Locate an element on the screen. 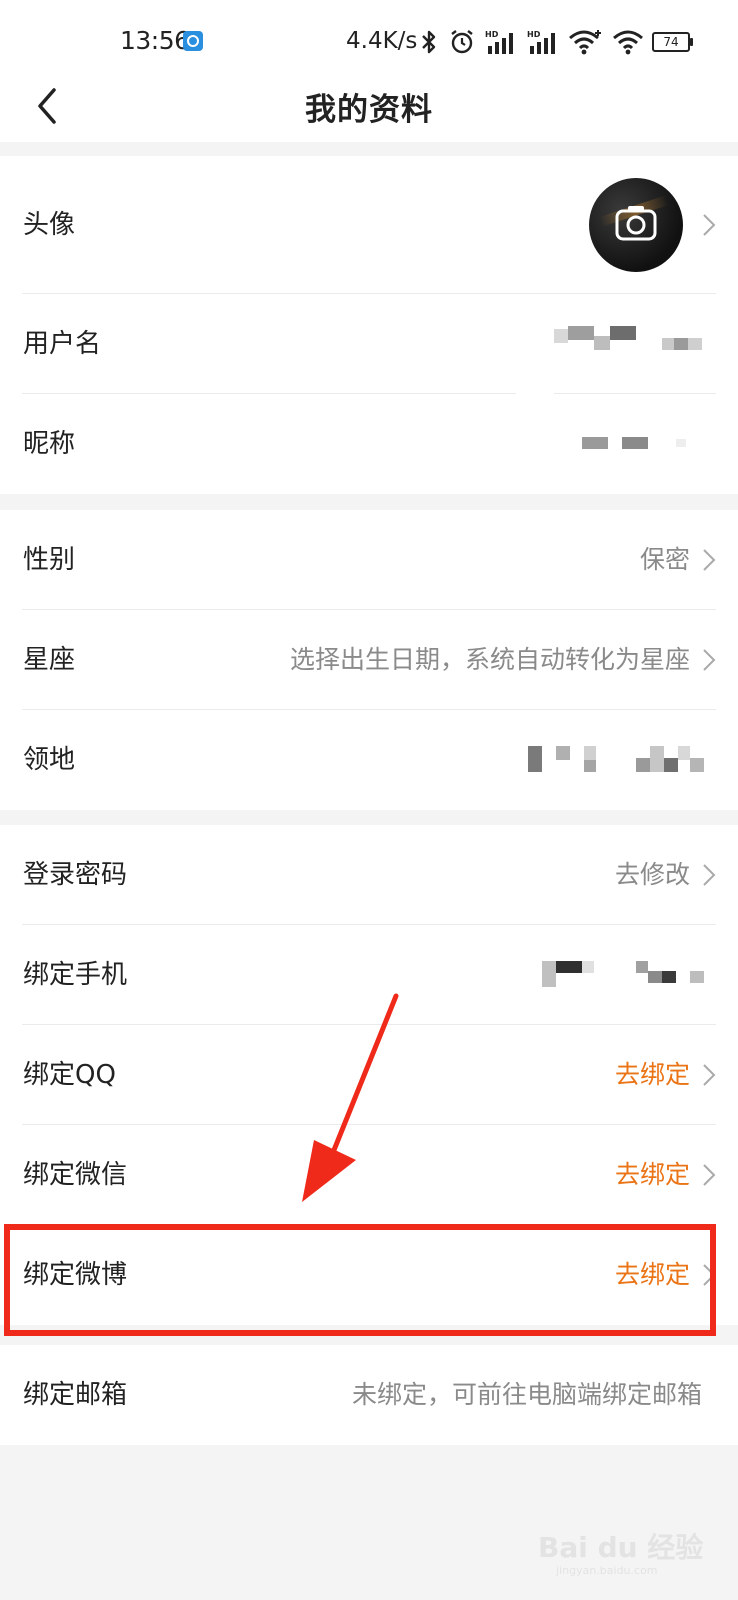 Image resolution: width=738 pixels, height=1600 pixels. watermark-text: Bai du 经验 is located at coordinates (621, 1547).